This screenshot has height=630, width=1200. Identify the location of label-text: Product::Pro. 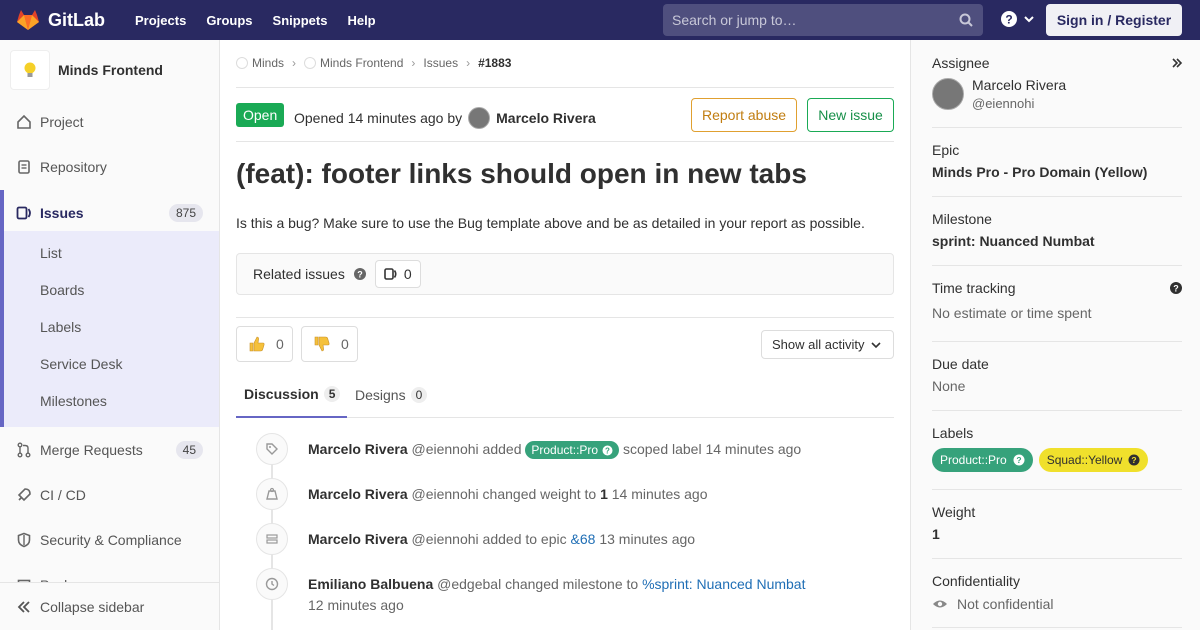
(565, 450).